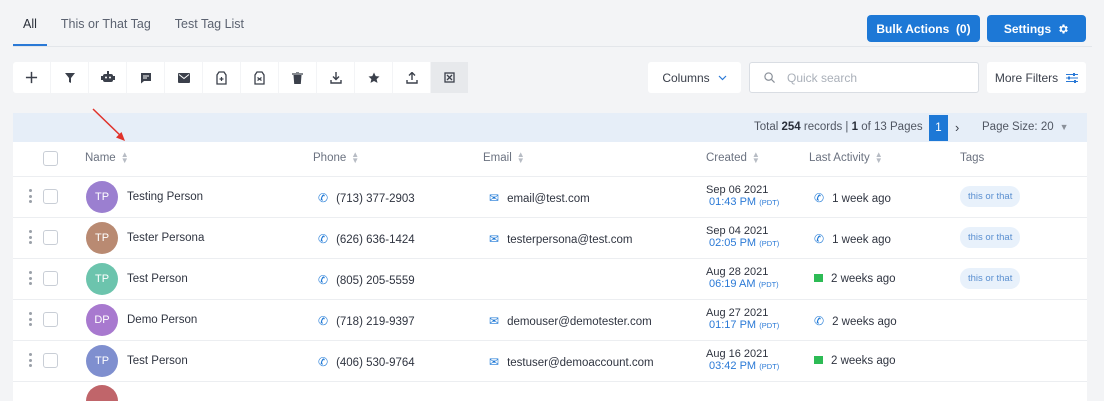 This screenshot has height=401, width=1104. Describe the element at coordinates (30, 23) in the screenshot. I see `tab-all: All` at that location.